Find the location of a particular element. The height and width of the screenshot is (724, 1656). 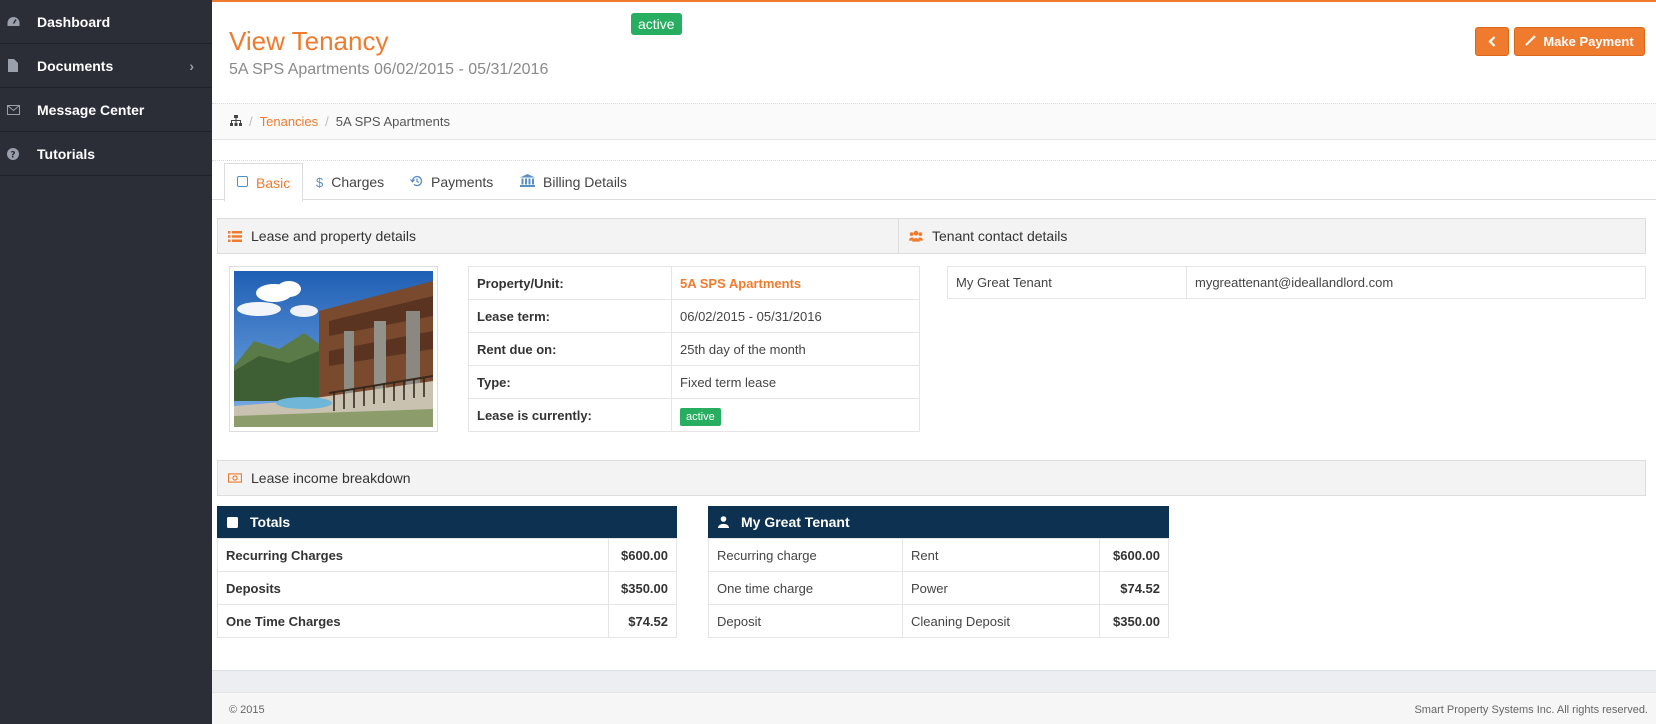

table-row: Deposit Cleaning Deposit $350.00 is located at coordinates (938, 621).